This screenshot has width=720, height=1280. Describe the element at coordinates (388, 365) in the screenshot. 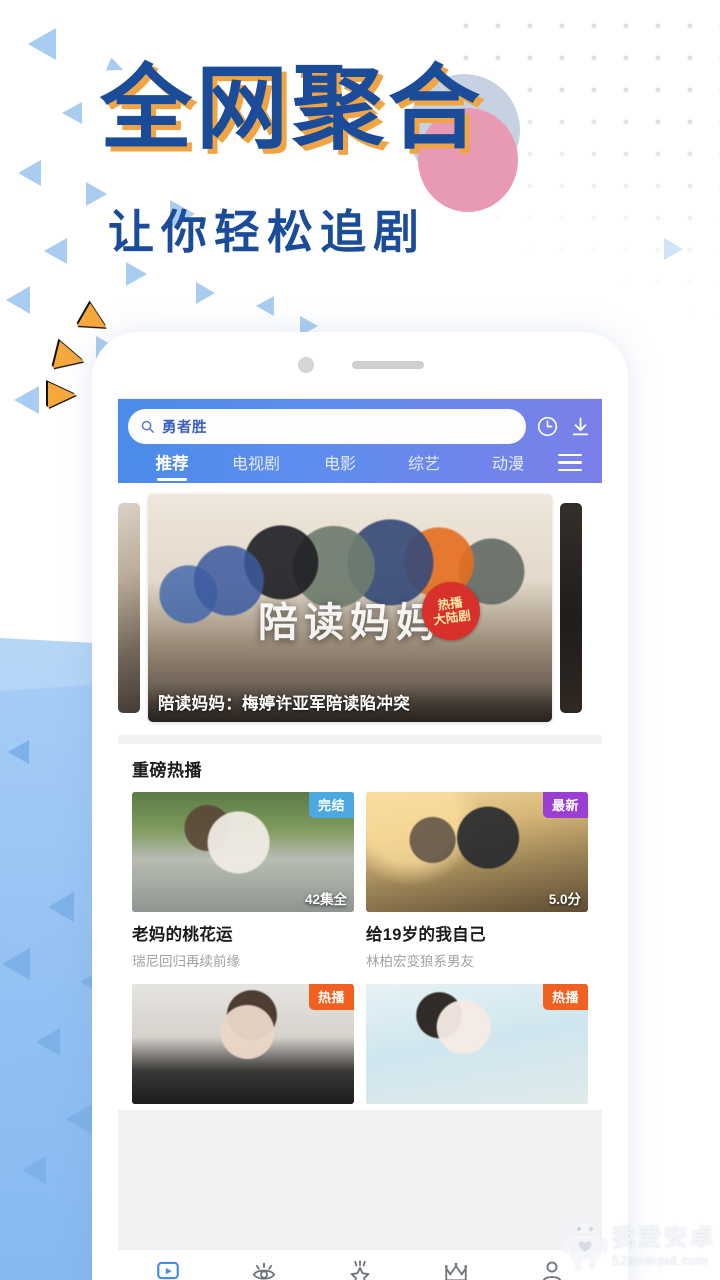

I see `phone-speaker-grill` at that location.